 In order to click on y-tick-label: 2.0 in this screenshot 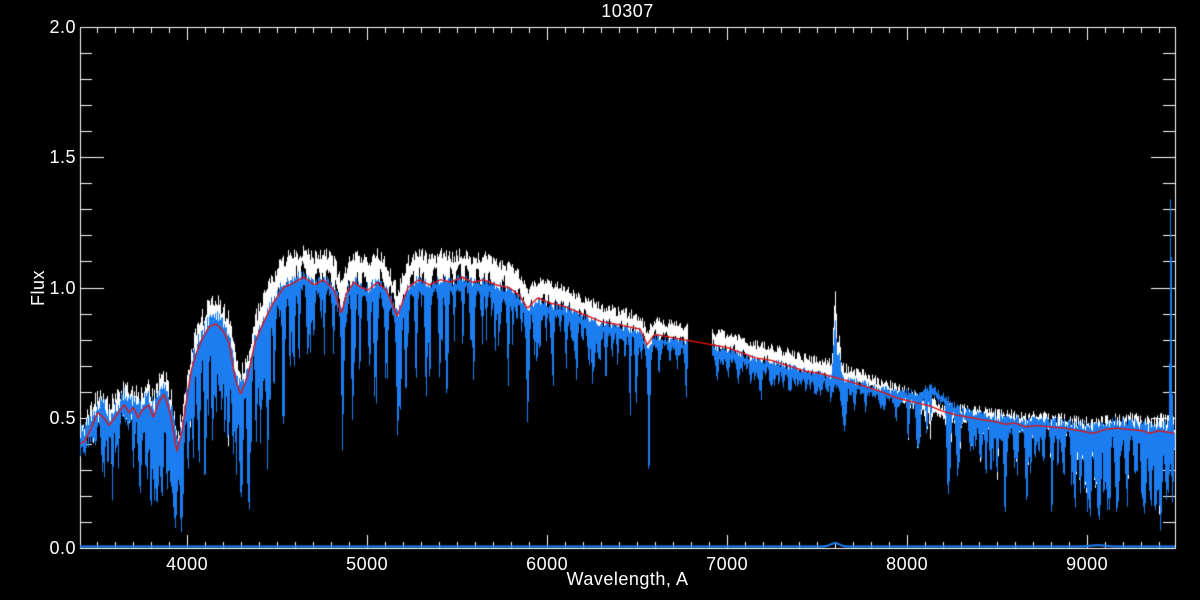, I will do `click(62, 27)`.